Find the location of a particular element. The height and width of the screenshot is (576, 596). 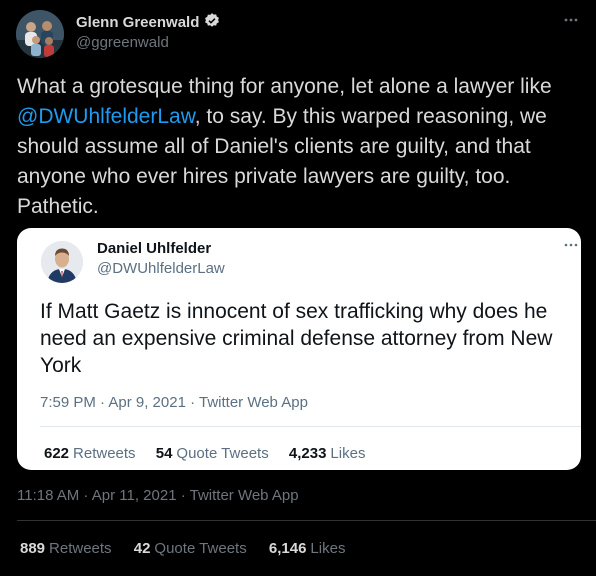

mention-link: @DWUhlfelderLaw is located at coordinates (106, 116).